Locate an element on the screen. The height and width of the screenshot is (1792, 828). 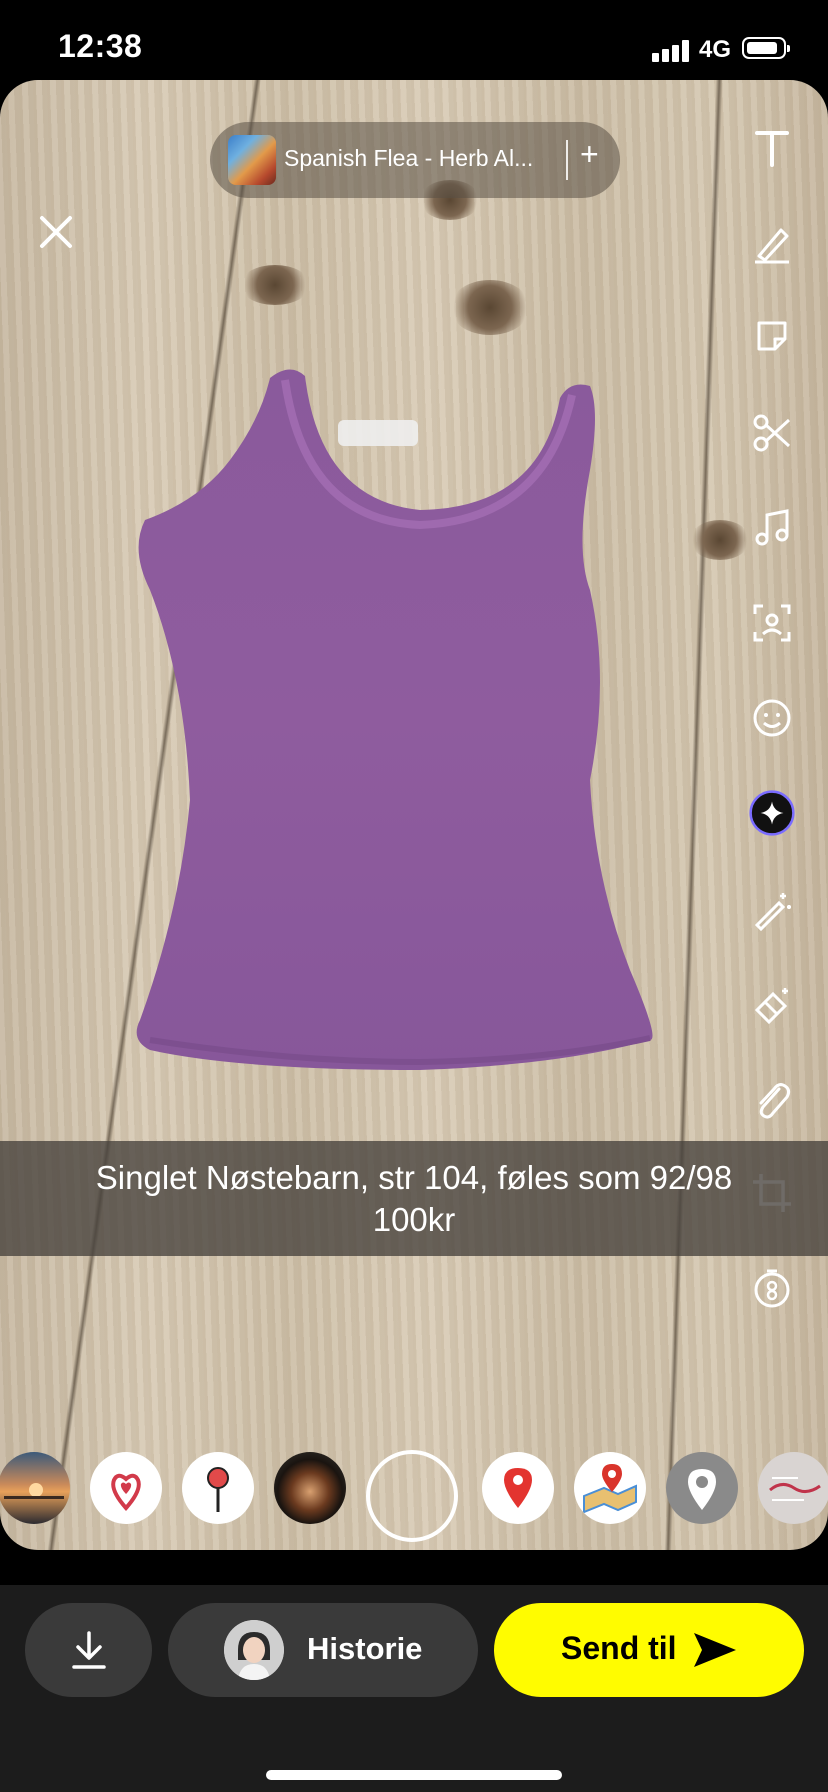
send-to-label: Send til is located at coordinates (619, 1648).